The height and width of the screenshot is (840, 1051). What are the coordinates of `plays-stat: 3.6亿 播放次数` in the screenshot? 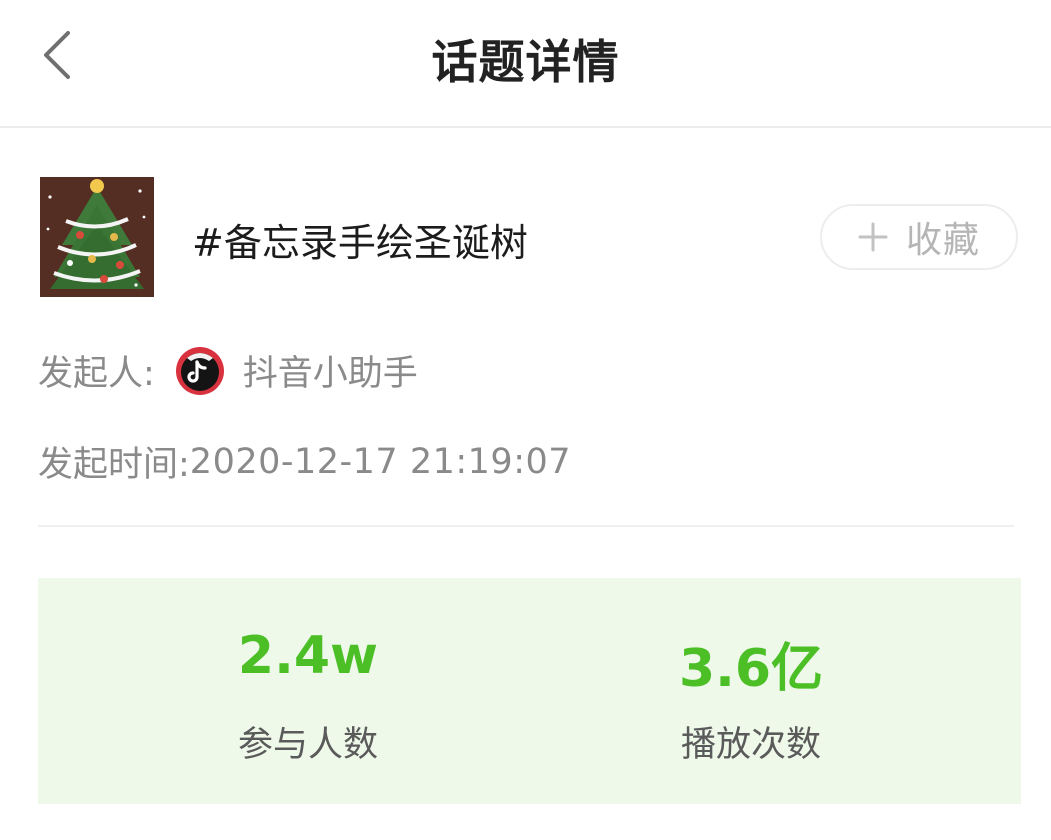 It's located at (751, 691).